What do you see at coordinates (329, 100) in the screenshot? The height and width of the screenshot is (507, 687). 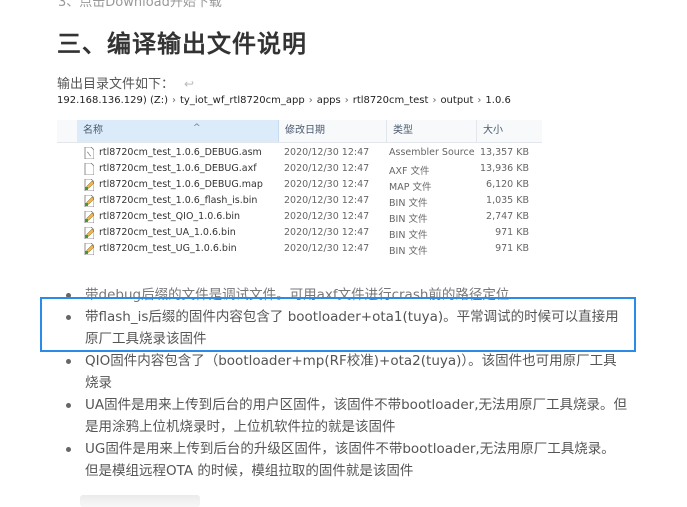 I see `breadcrumb-segment: apps` at bounding box center [329, 100].